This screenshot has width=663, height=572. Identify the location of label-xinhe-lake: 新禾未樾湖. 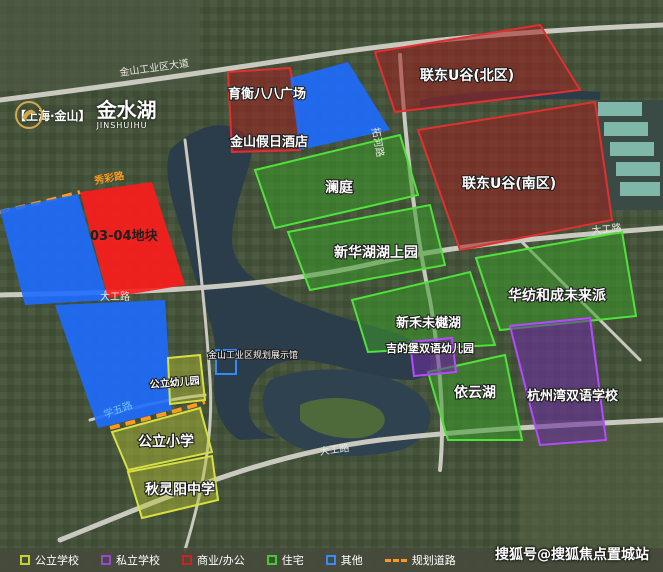
(428, 323).